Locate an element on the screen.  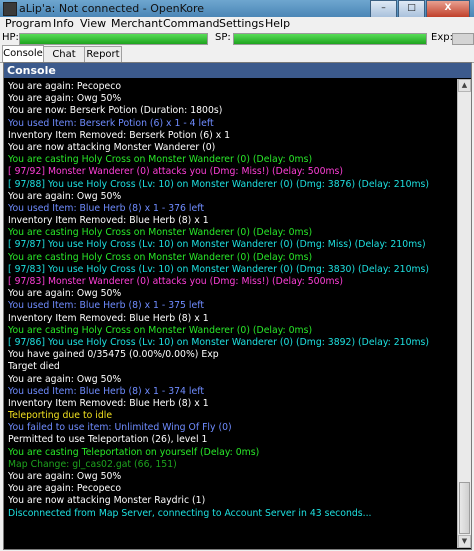
status-bar: HP: SP: Exp: is located at coordinates (237, 38).